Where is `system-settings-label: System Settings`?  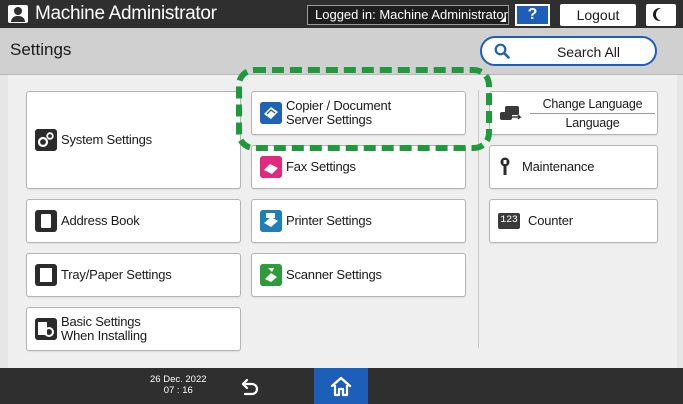
system-settings-label: System Settings is located at coordinates (106, 139).